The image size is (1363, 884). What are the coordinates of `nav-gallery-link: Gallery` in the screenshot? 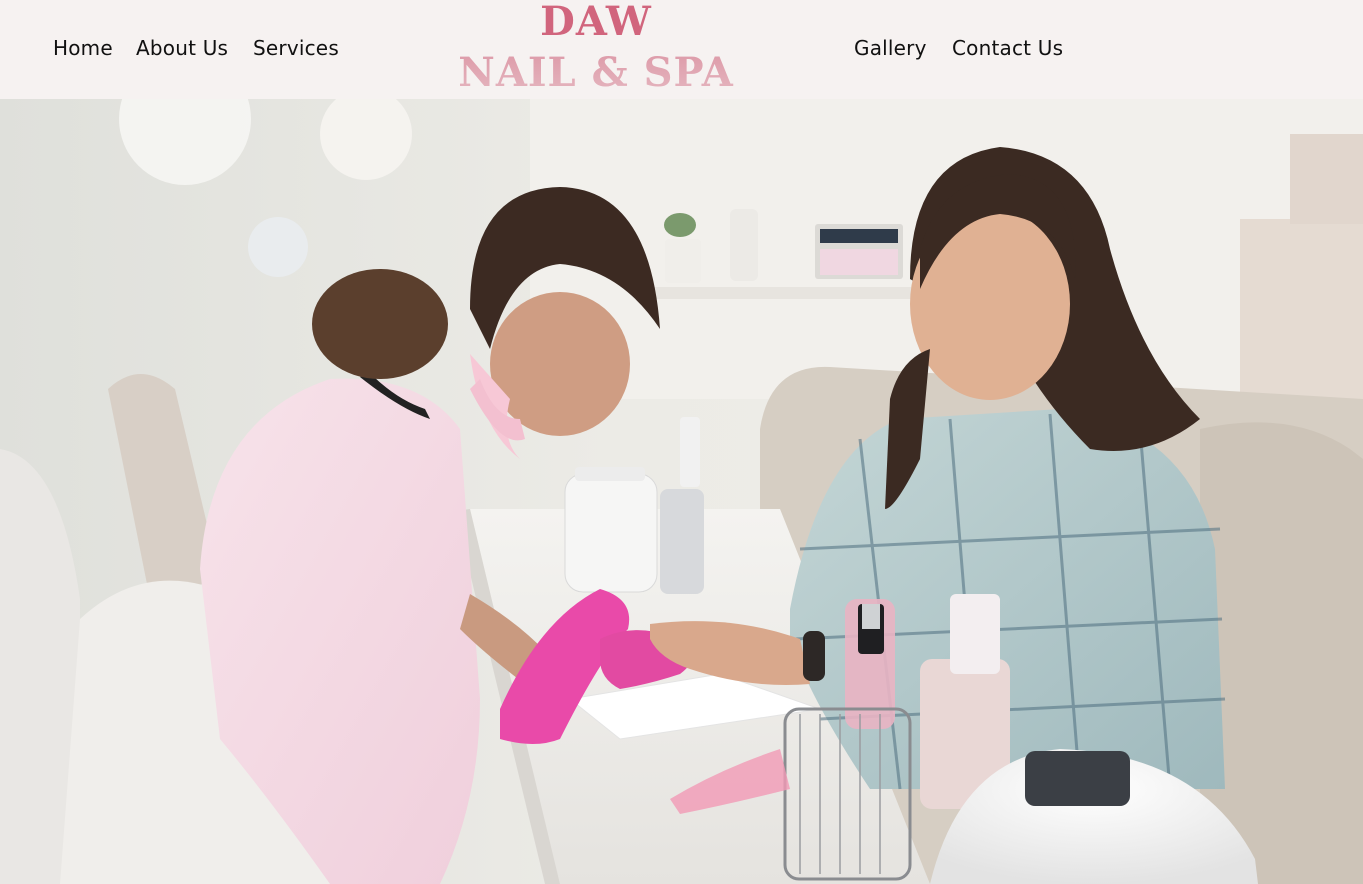 It's located at (890, 48).